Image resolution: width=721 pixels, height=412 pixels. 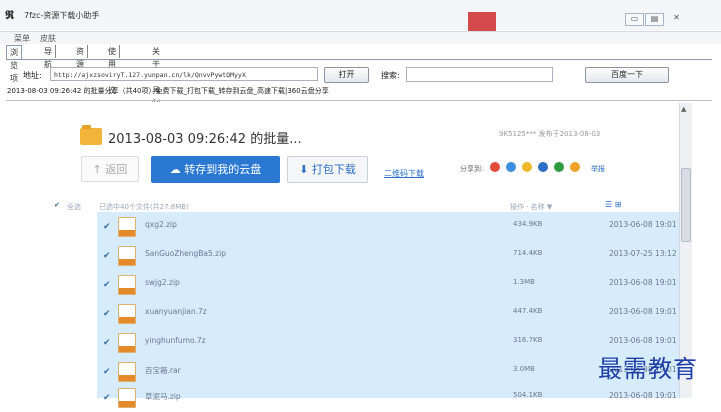 What do you see at coordinates (346, 75) in the screenshot?
I see `open-button: 打开` at bounding box center [346, 75].